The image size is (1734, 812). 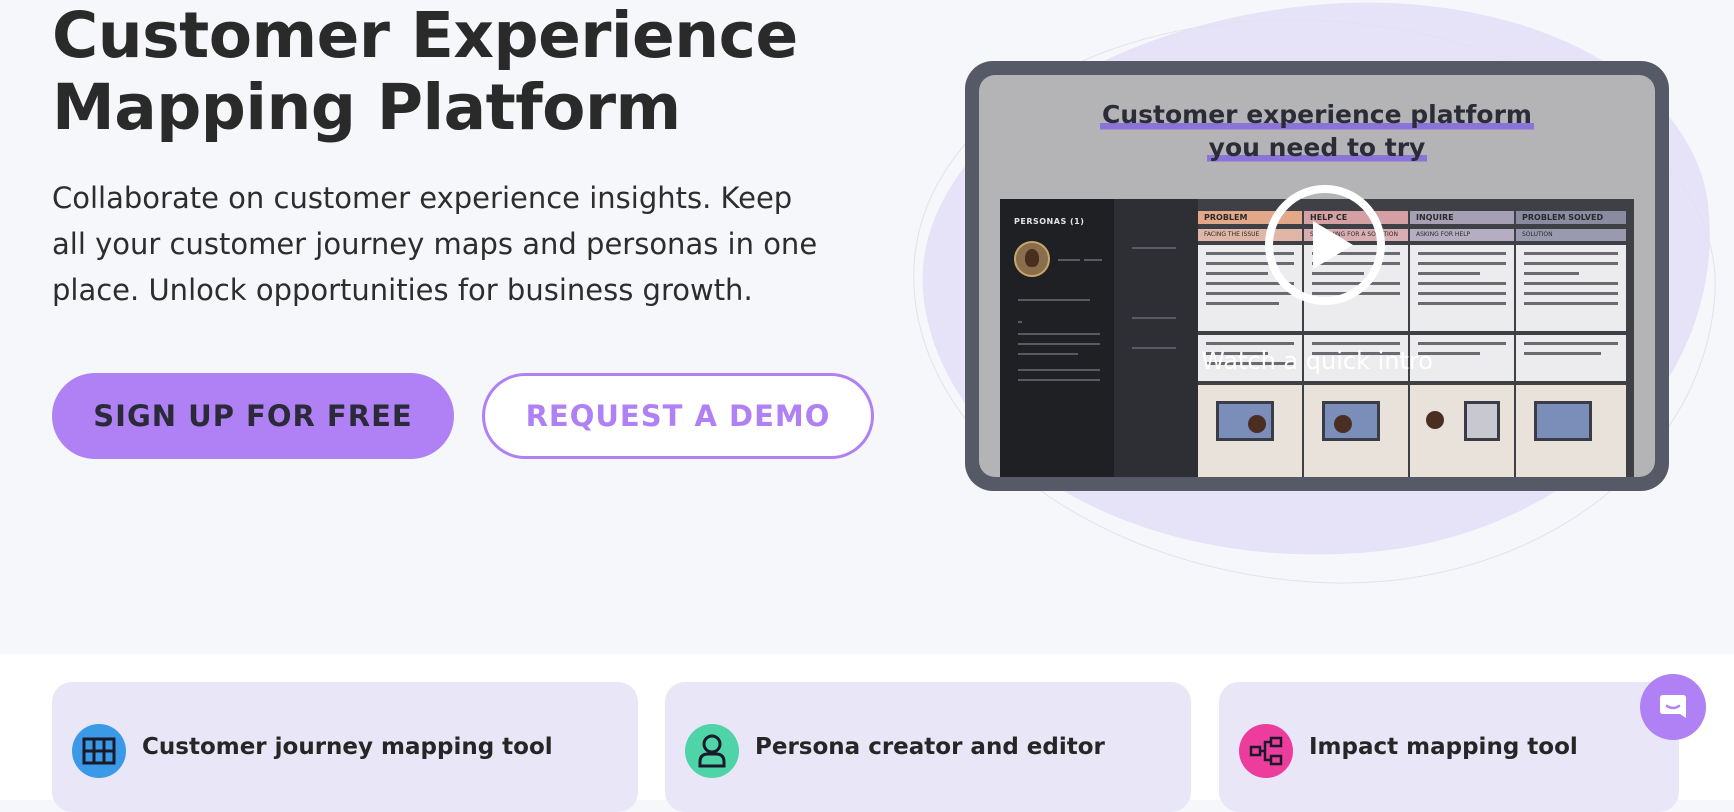 I want to click on feature-card-persona-creator: Persona creator and editor, so click(x=928, y=747).